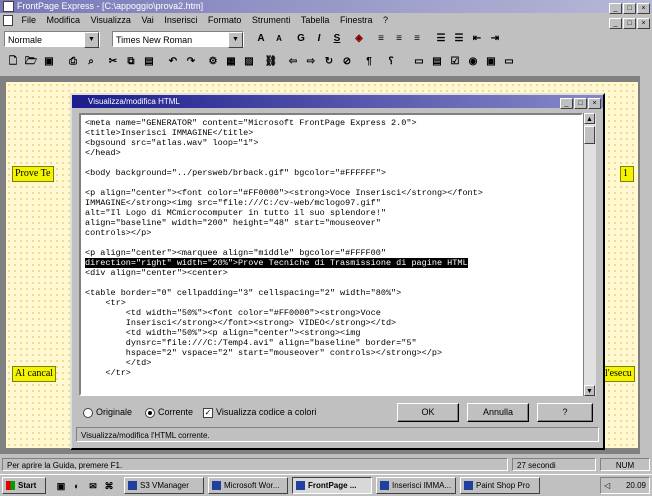 The height and width of the screenshot is (496, 652). What do you see at coordinates (111, 20) in the screenshot?
I see `menu-visualizza: Visualizza` at bounding box center [111, 20].